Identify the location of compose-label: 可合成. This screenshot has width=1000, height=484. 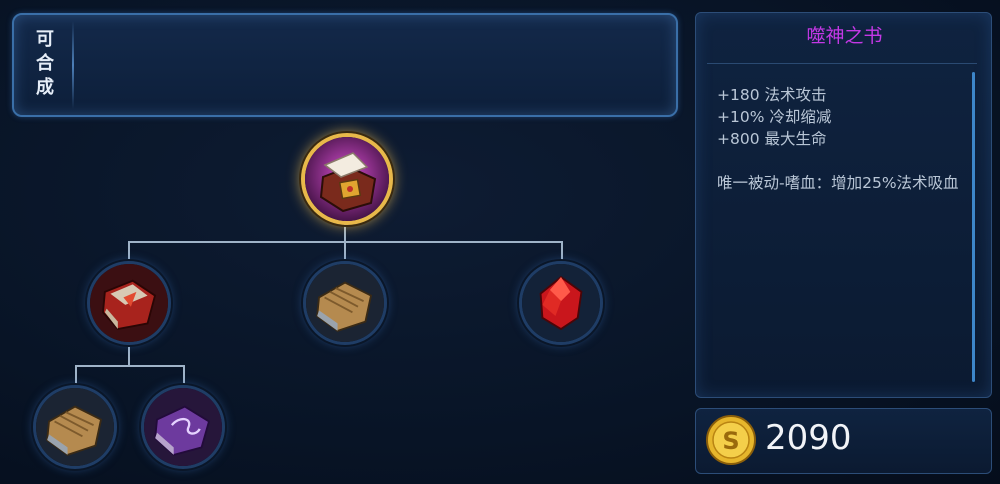
(43, 65).